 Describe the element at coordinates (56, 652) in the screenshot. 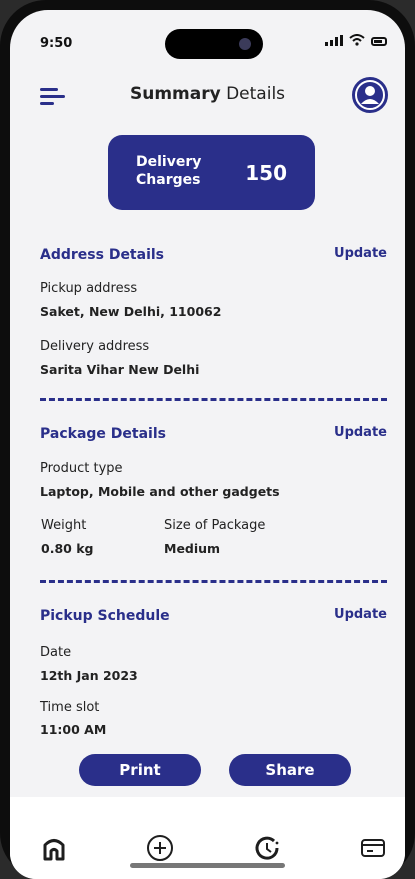

I see `date-label: Date` at that location.